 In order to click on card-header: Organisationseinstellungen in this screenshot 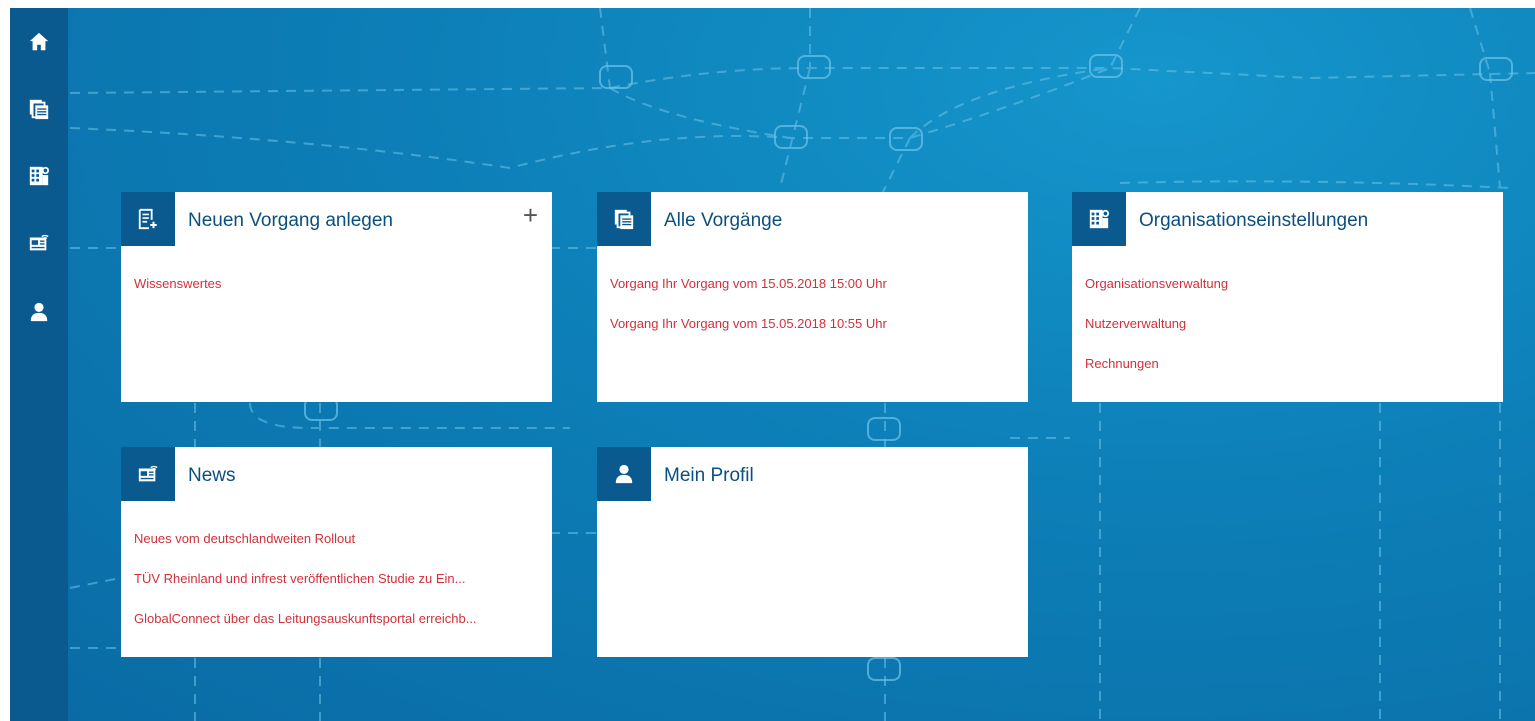, I will do `click(1287, 220)`.